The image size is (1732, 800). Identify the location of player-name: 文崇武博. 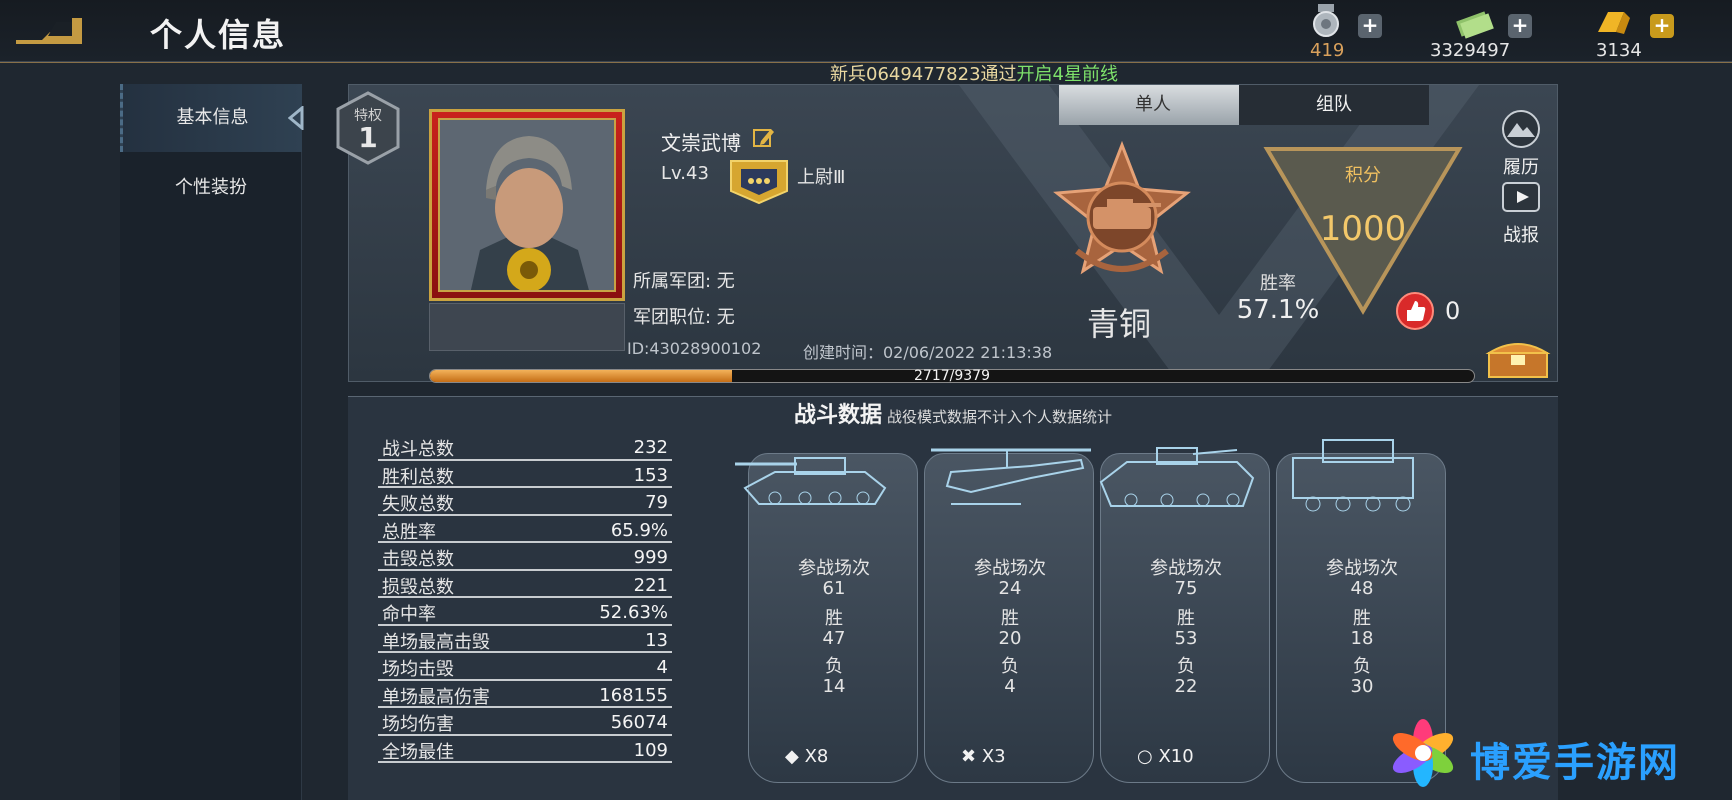
(701, 143).